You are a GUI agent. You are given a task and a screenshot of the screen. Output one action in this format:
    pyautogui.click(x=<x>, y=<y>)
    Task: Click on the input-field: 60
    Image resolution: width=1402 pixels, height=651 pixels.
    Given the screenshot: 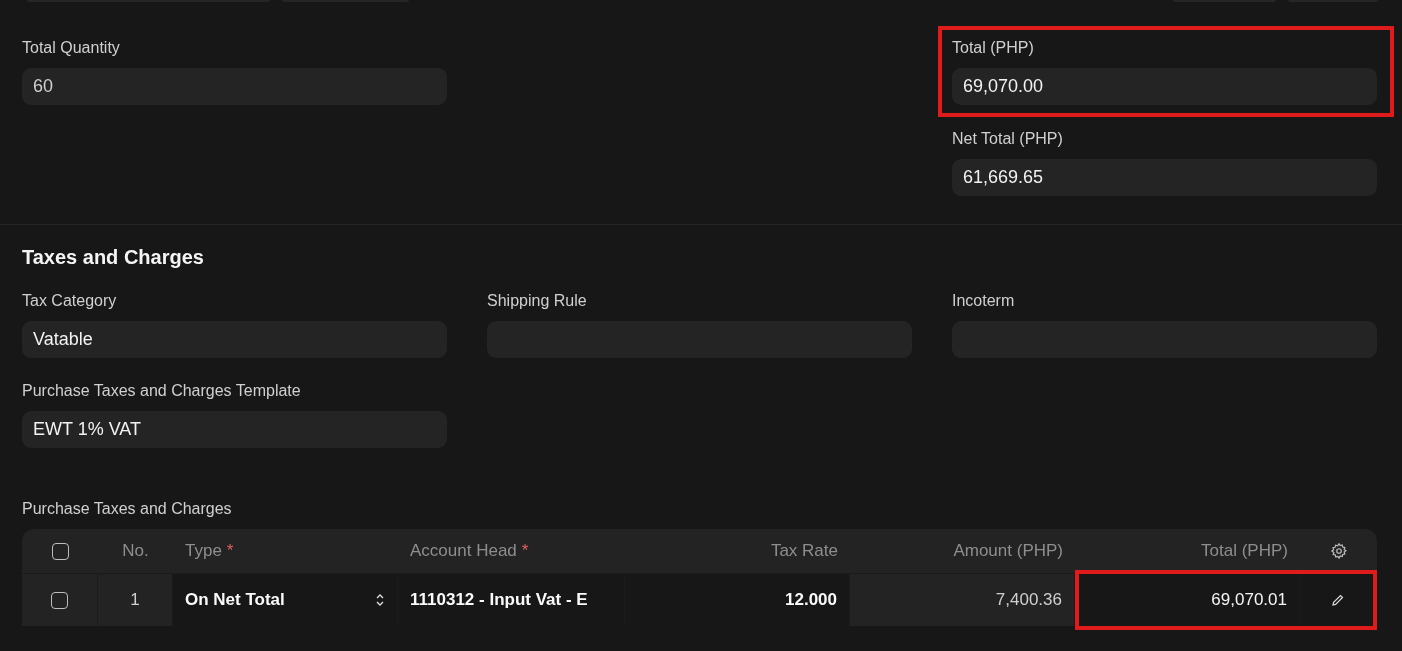 What is the action you would take?
    pyautogui.click(x=234, y=86)
    